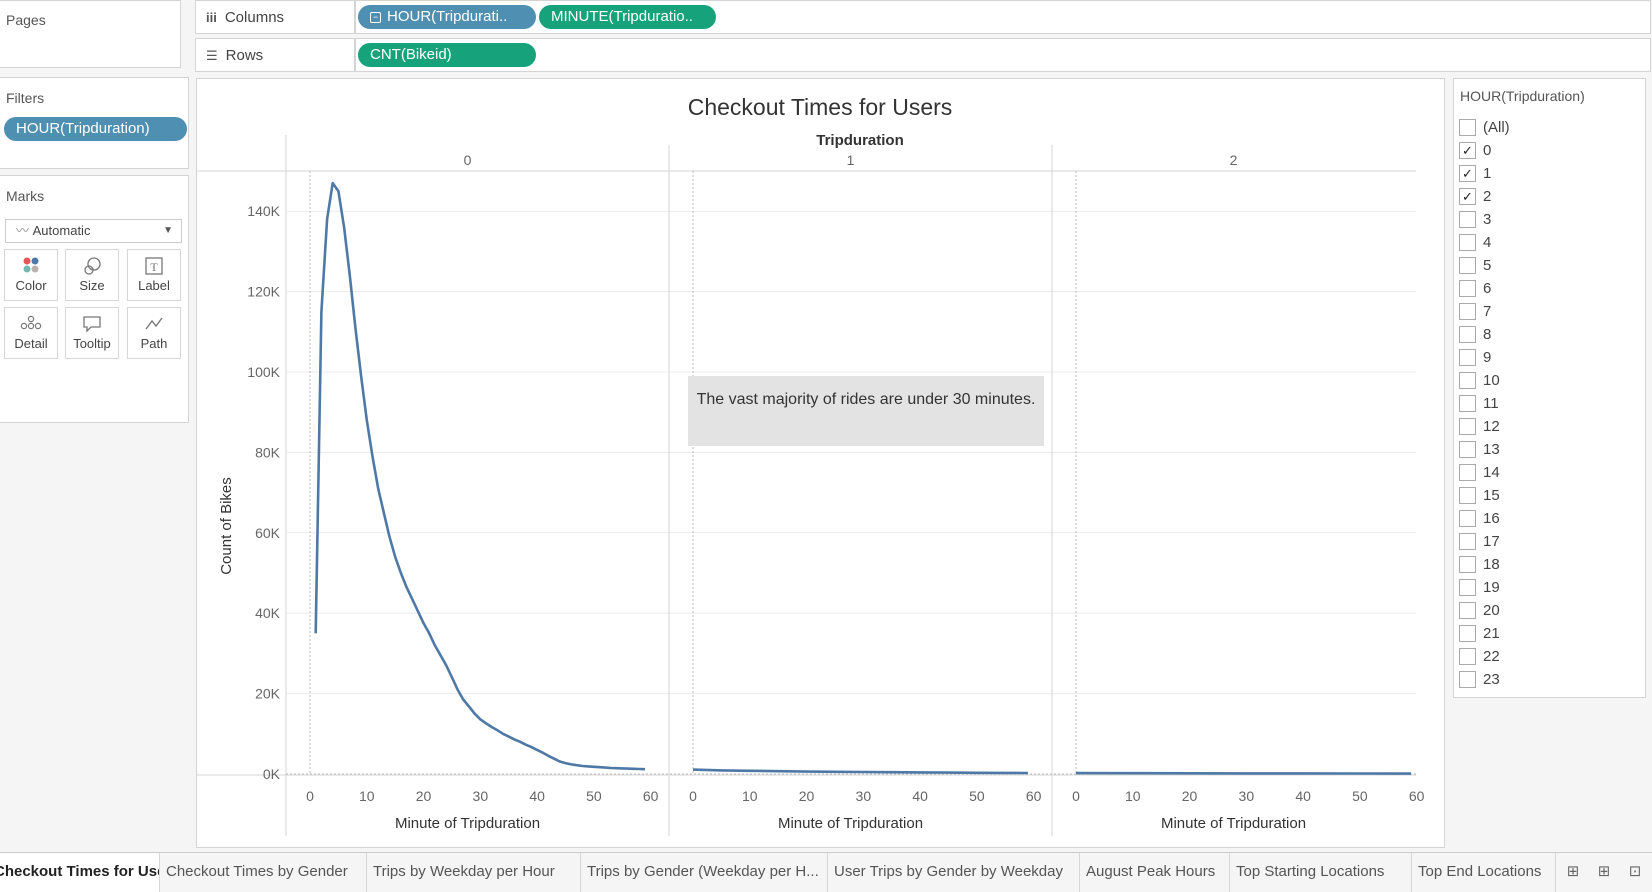  I want to click on sheet-tab: Top Starting Locations, so click(1321, 872).